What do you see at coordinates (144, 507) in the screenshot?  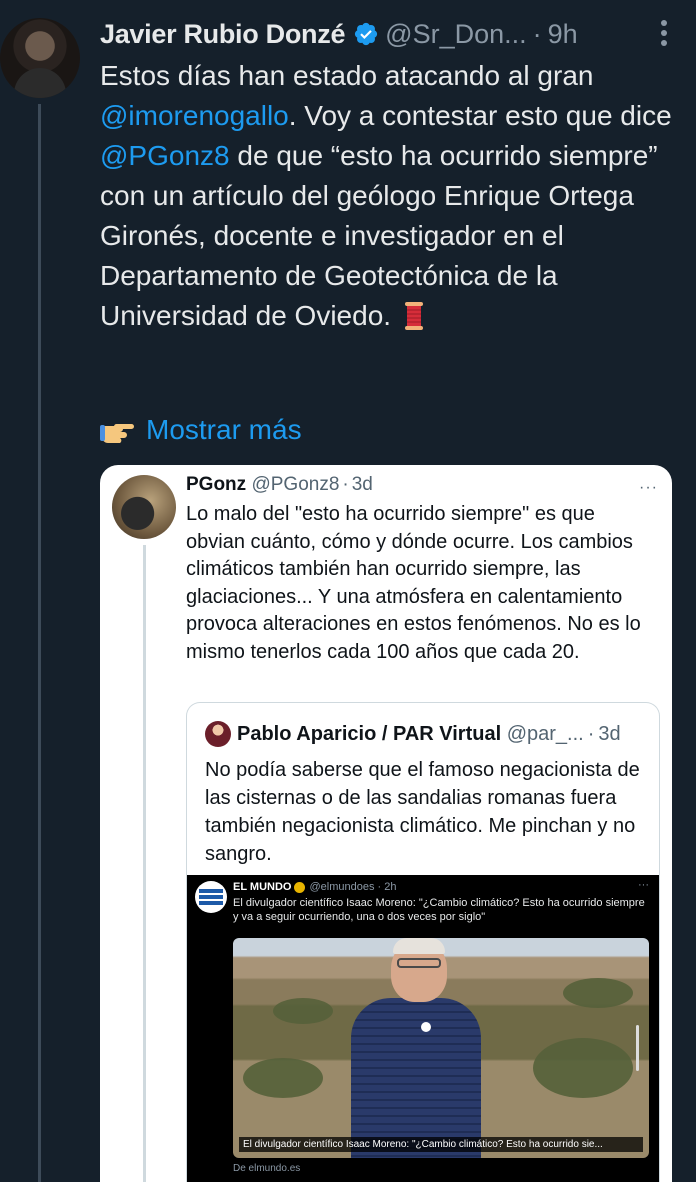 I see `quoted-author-avatar` at bounding box center [144, 507].